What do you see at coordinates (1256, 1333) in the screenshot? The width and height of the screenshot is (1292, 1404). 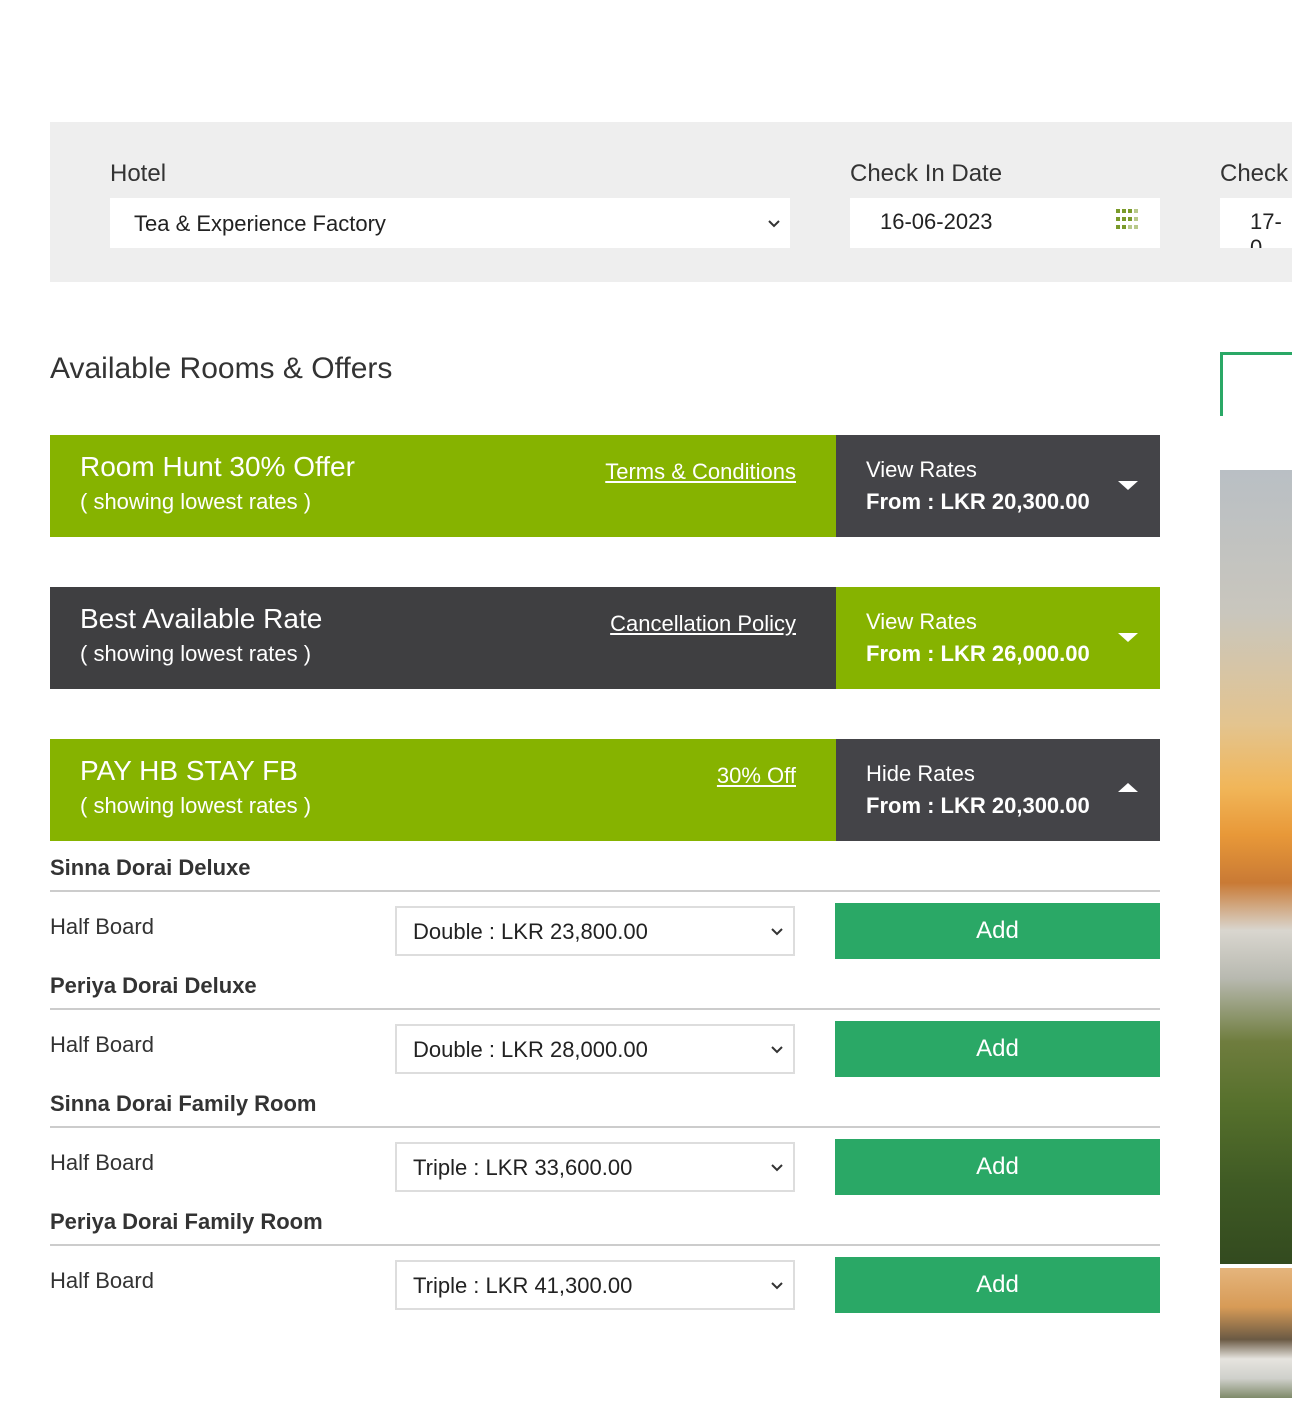 I see `hotel-photo-thumbnail` at bounding box center [1256, 1333].